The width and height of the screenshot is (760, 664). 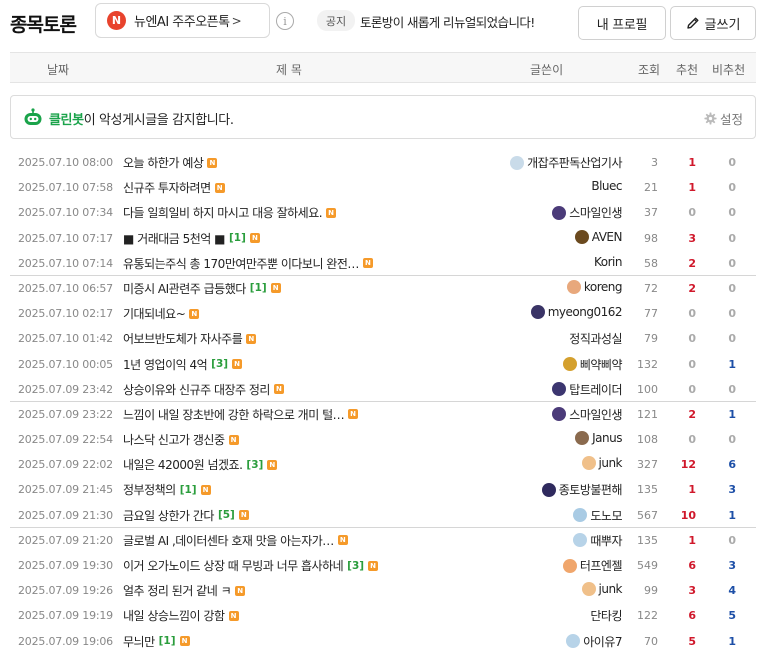 I want to click on table-row: 2025.07.10 01:42 어보브반도체가 자사주를 N 정직과성실 79 0 0, so click(x=383, y=338).